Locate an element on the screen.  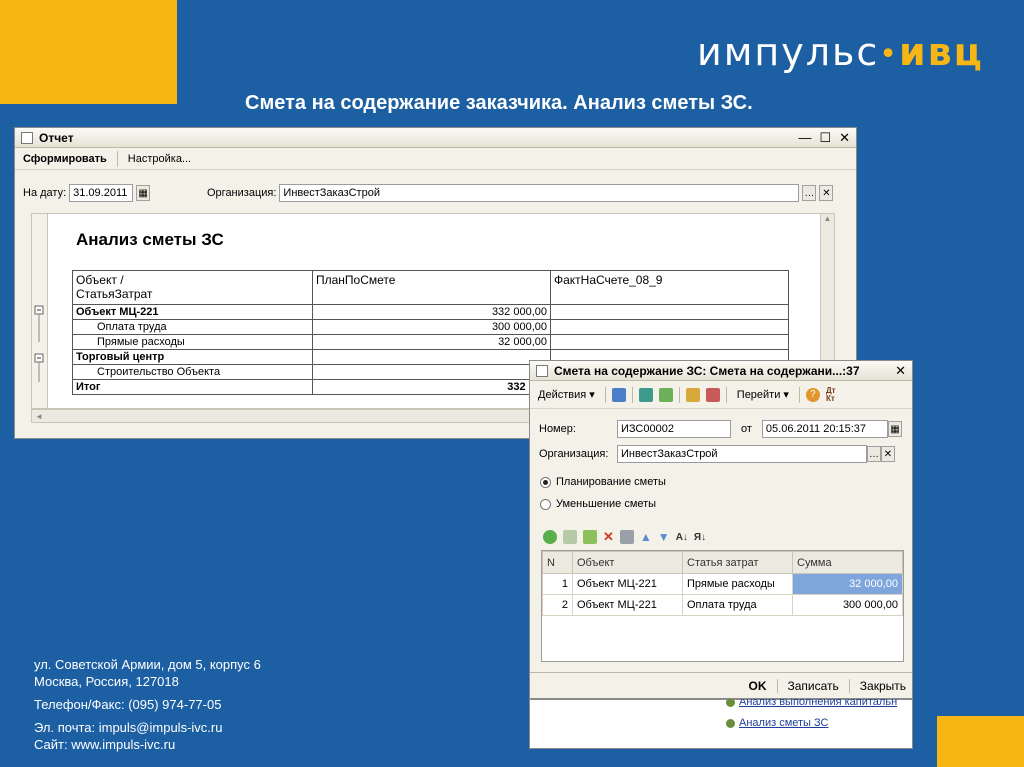
report-row: Объект МЦ-221 332 000,00 is located at coordinates (430, 312).